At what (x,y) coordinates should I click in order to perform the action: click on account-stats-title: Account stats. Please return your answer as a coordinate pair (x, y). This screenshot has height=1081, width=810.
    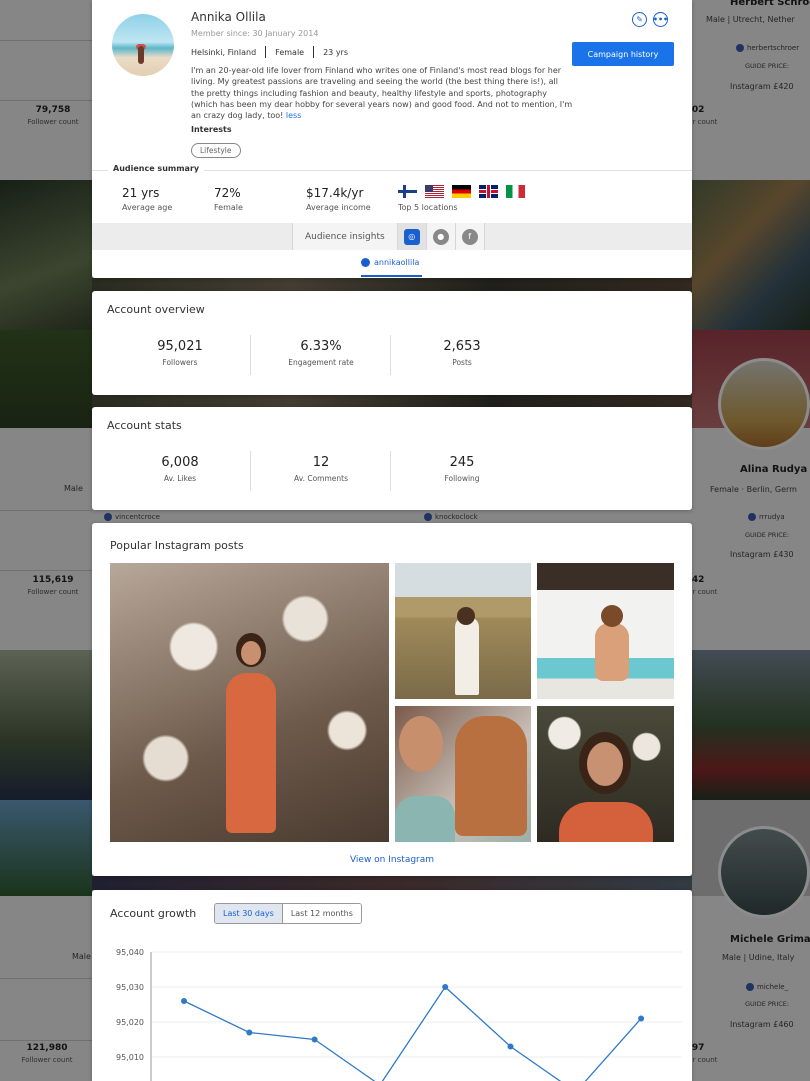
    Looking at the image, I should click on (144, 425).